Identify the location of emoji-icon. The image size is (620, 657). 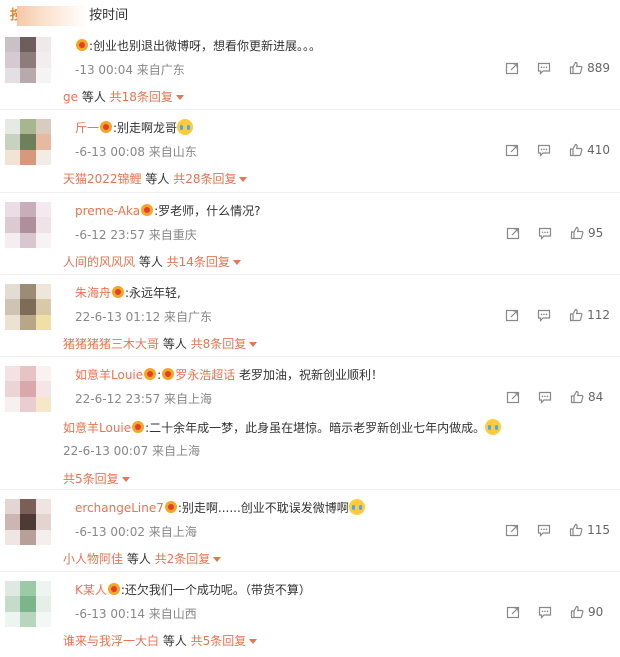
(493, 427).